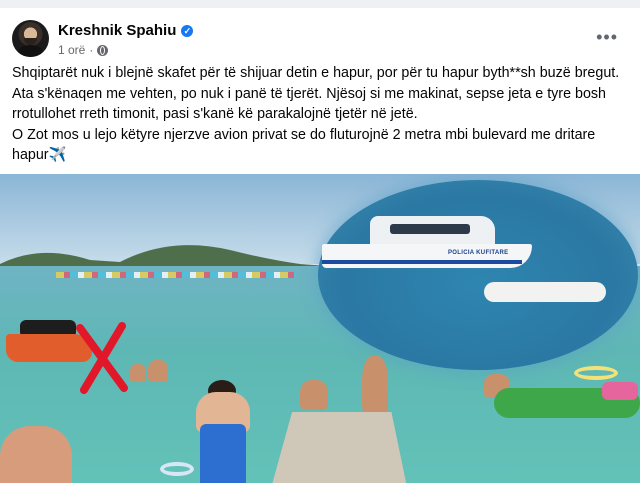 The width and height of the screenshot is (640, 483). I want to click on standing-man, so click(375, 386).